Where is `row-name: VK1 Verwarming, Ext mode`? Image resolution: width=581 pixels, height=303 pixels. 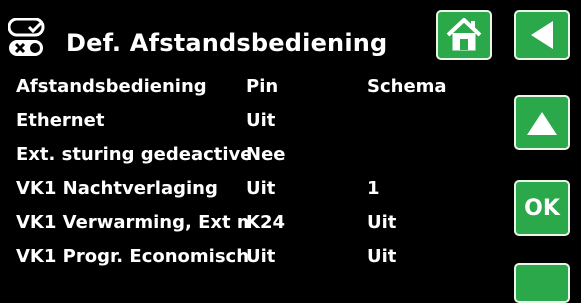
row-name: VK1 Verwarming, Ext mode is located at coordinates (132, 222).